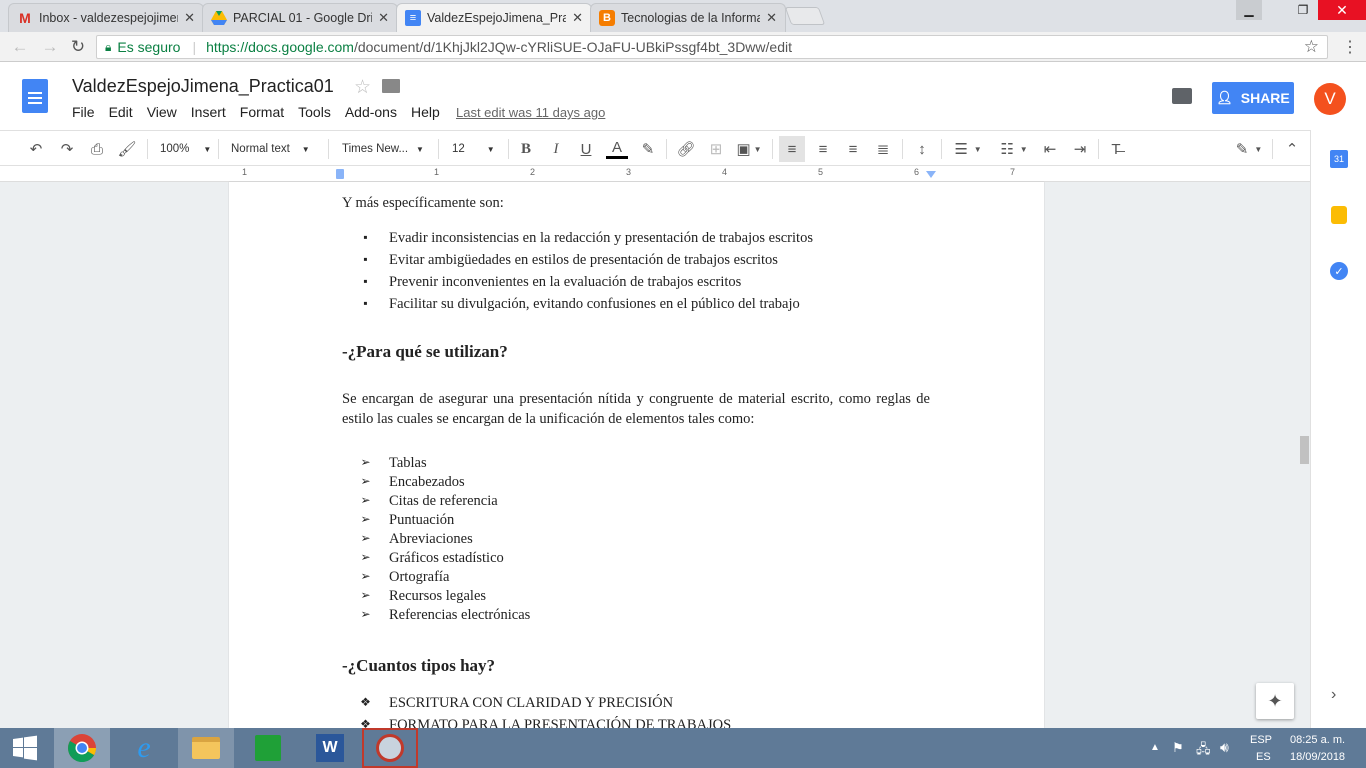 Image resolution: width=1366 pixels, height=768 pixels. Describe the element at coordinates (391, 86) in the screenshot. I see `folder-icon` at that location.